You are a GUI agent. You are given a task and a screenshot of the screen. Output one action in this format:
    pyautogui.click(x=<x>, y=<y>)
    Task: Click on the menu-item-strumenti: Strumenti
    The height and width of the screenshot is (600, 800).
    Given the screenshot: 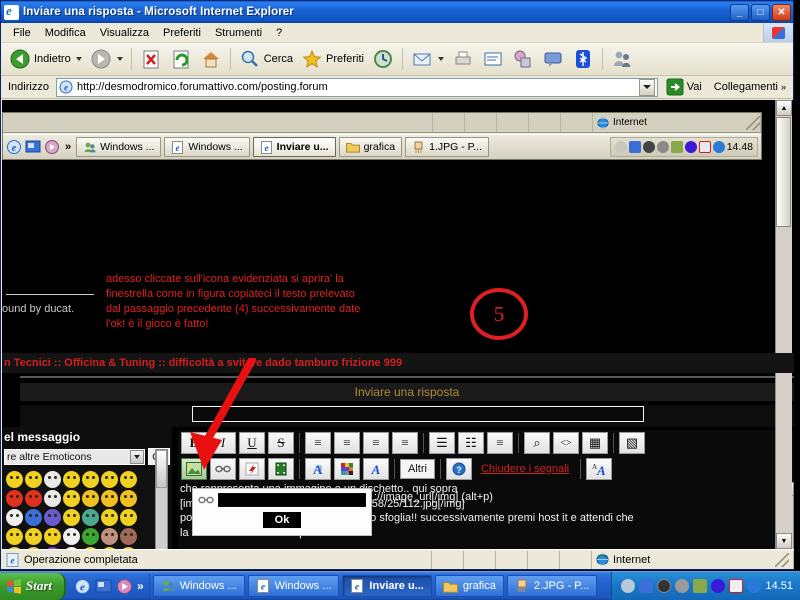 What is the action you would take?
    pyautogui.click(x=238, y=33)
    